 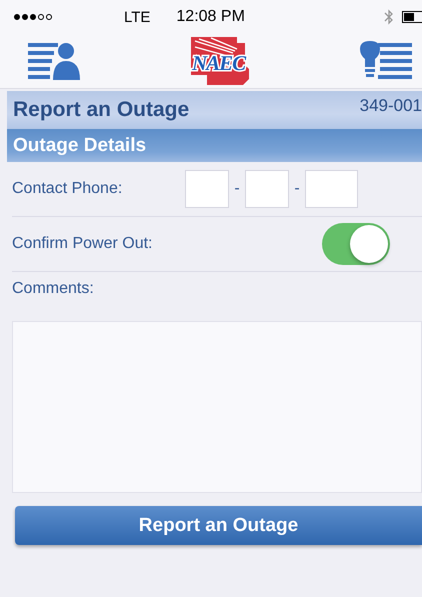 What do you see at coordinates (82, 244) in the screenshot?
I see `field-label: Confirm Power Out:` at bounding box center [82, 244].